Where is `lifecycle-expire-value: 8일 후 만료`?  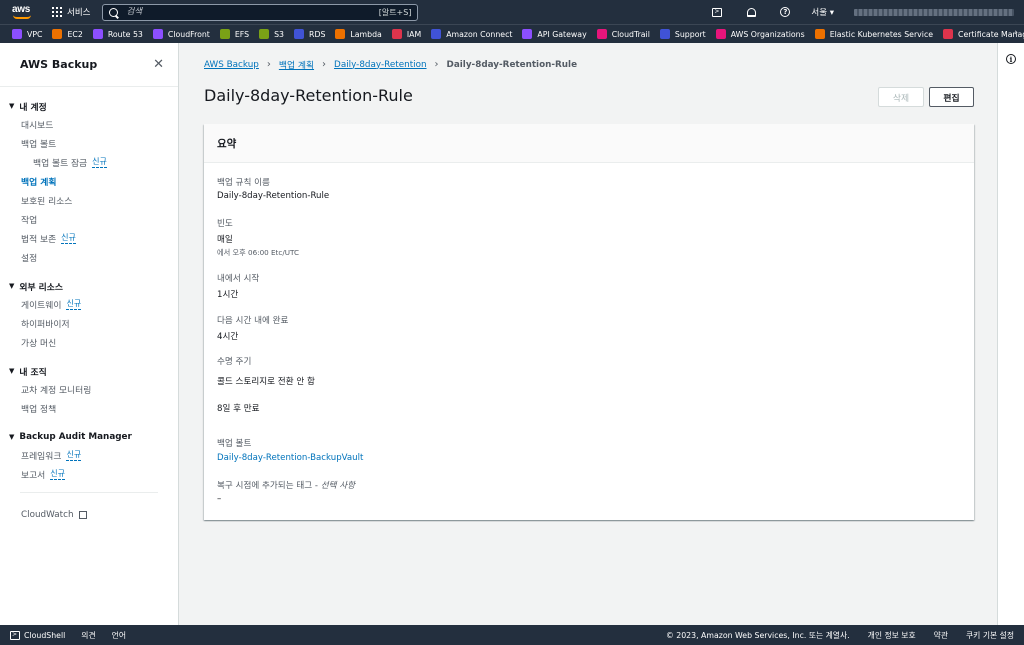
lifecycle-expire-value: 8일 후 만료 is located at coordinates (238, 409).